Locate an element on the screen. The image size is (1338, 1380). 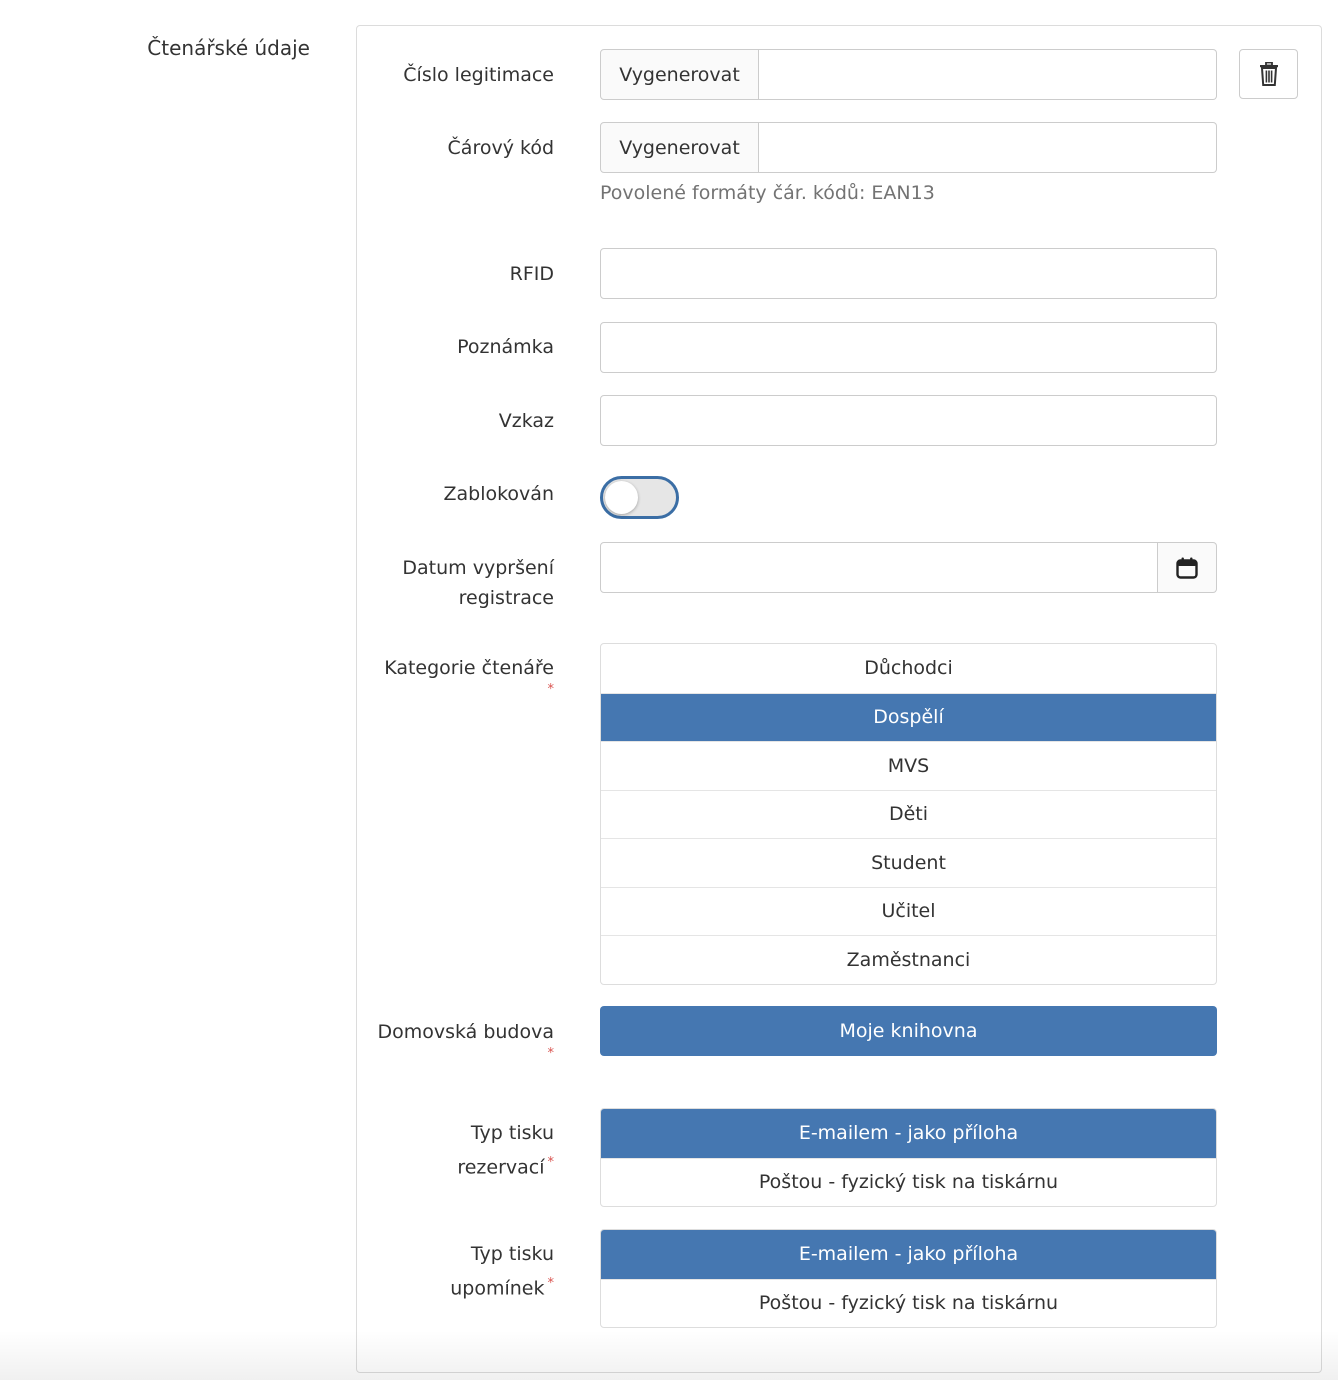
expiry-label-line2: registrace is located at coordinates (506, 598).